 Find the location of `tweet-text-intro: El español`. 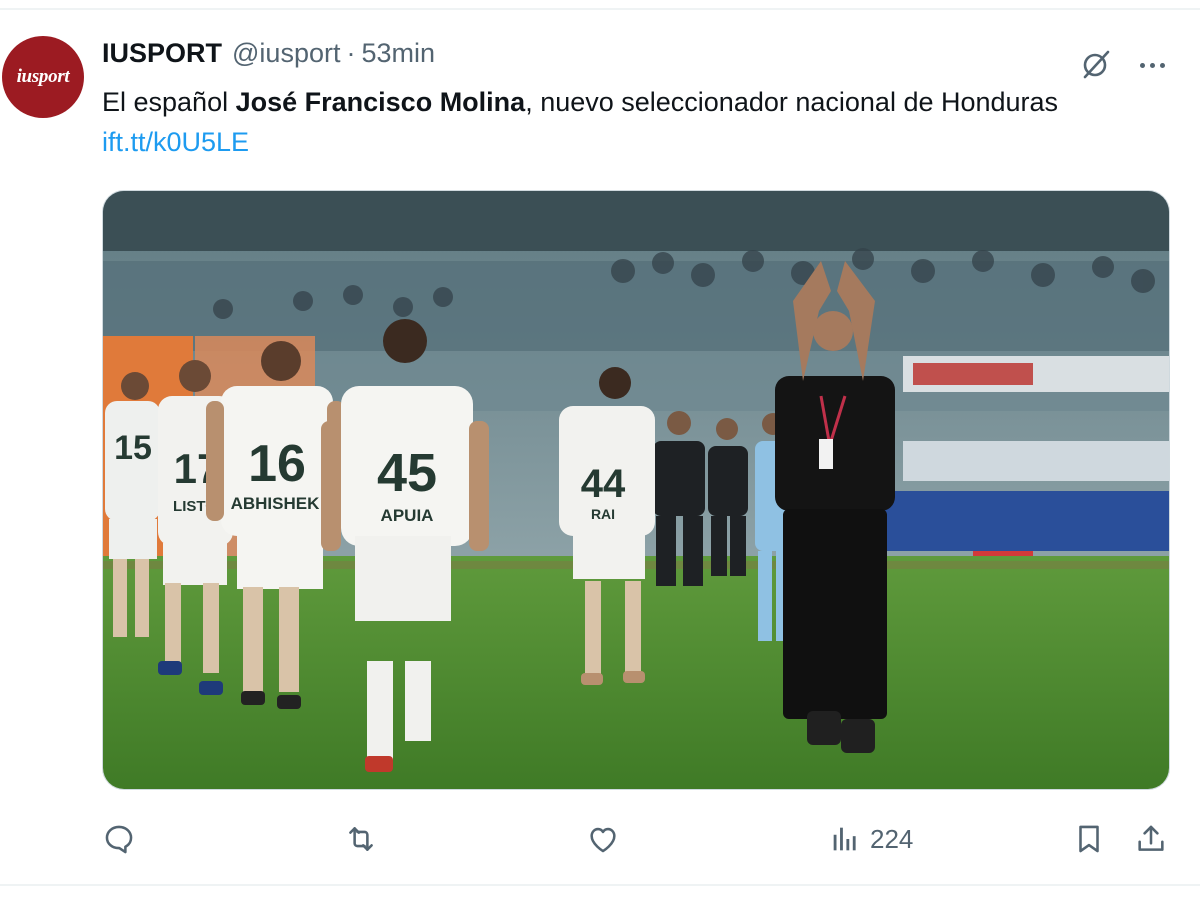

tweet-text-intro: El español is located at coordinates (169, 102).